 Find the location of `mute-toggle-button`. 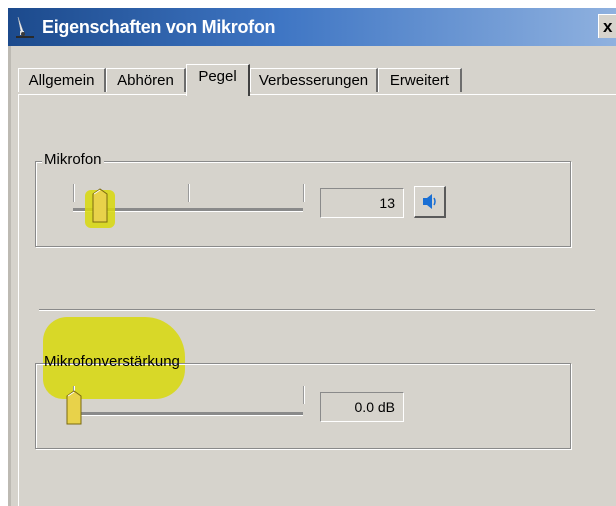

mute-toggle-button is located at coordinates (430, 202).